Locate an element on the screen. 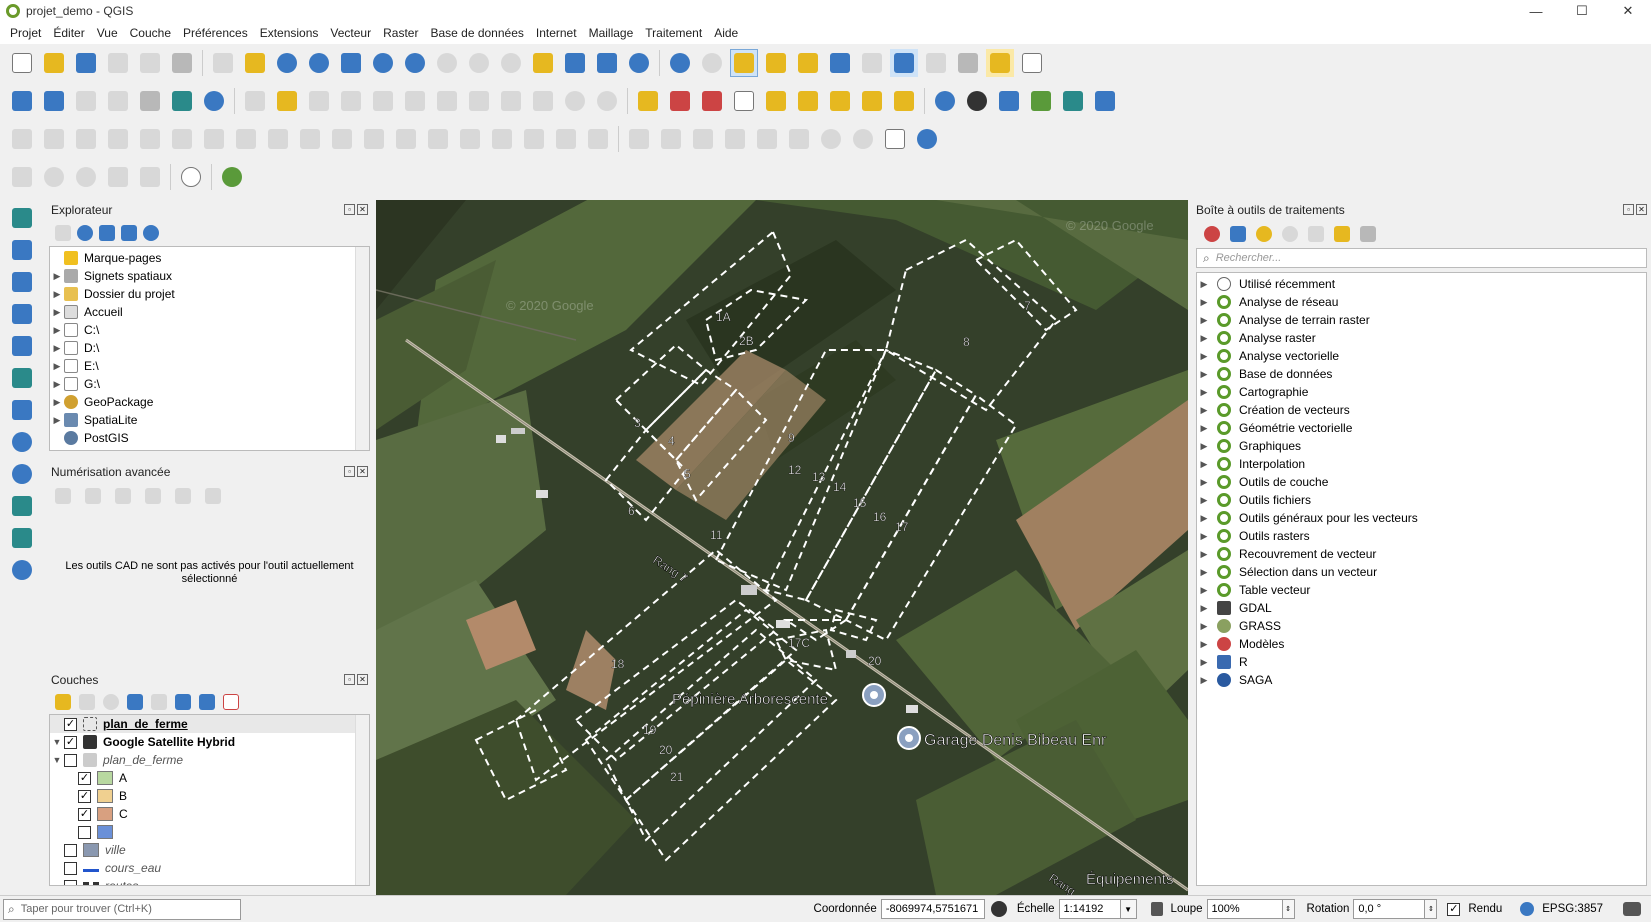 The width and height of the screenshot is (1651, 922). processing-group: ▶ Recouvrement de vecteur is located at coordinates (1421, 554).